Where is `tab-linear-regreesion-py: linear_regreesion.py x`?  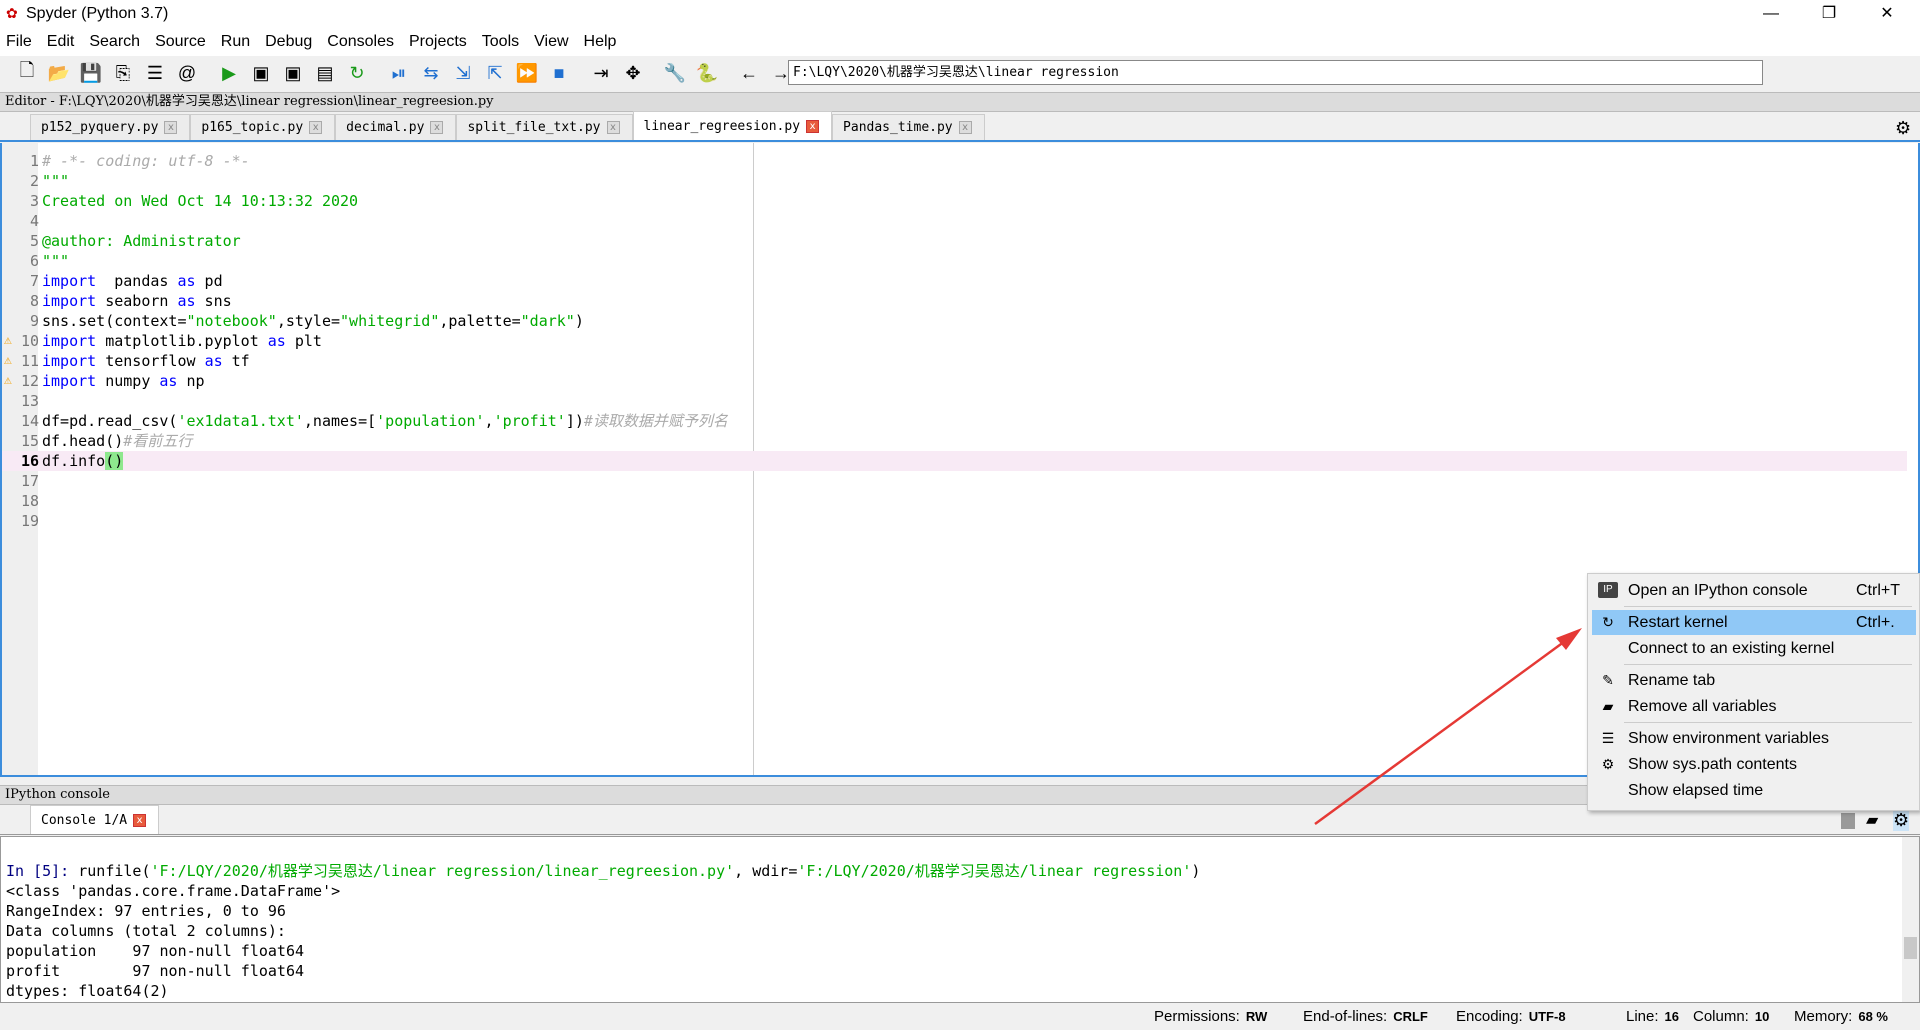 tab-linear-regreesion-py: linear_regreesion.py x is located at coordinates (732, 125).